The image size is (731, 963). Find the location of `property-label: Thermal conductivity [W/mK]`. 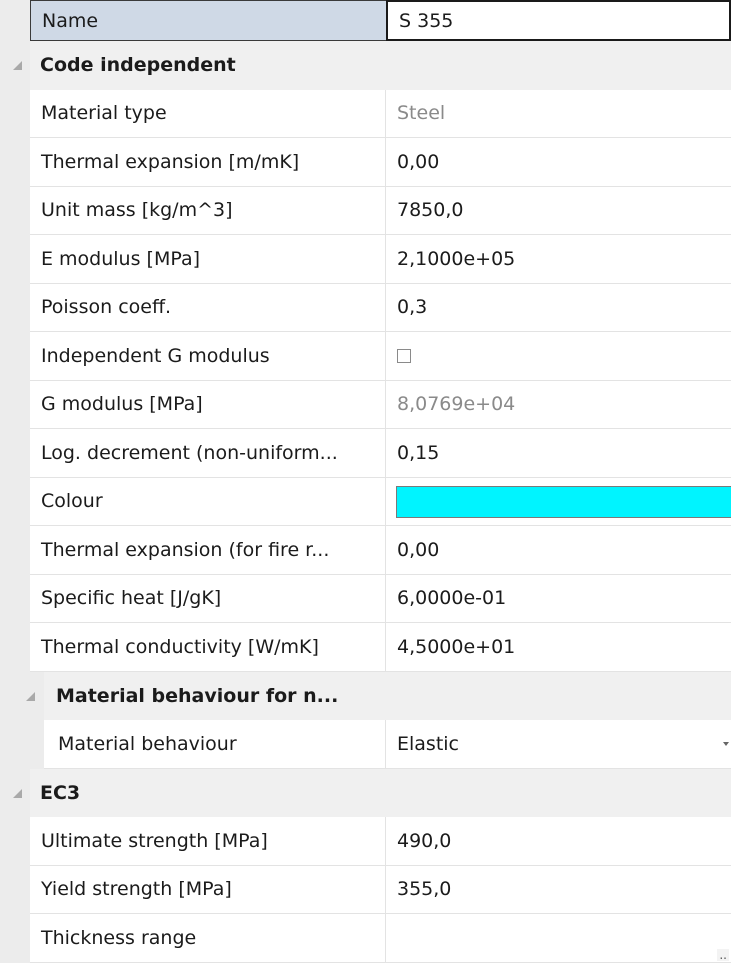

property-label: Thermal conductivity [W/mK] is located at coordinates (208, 647).